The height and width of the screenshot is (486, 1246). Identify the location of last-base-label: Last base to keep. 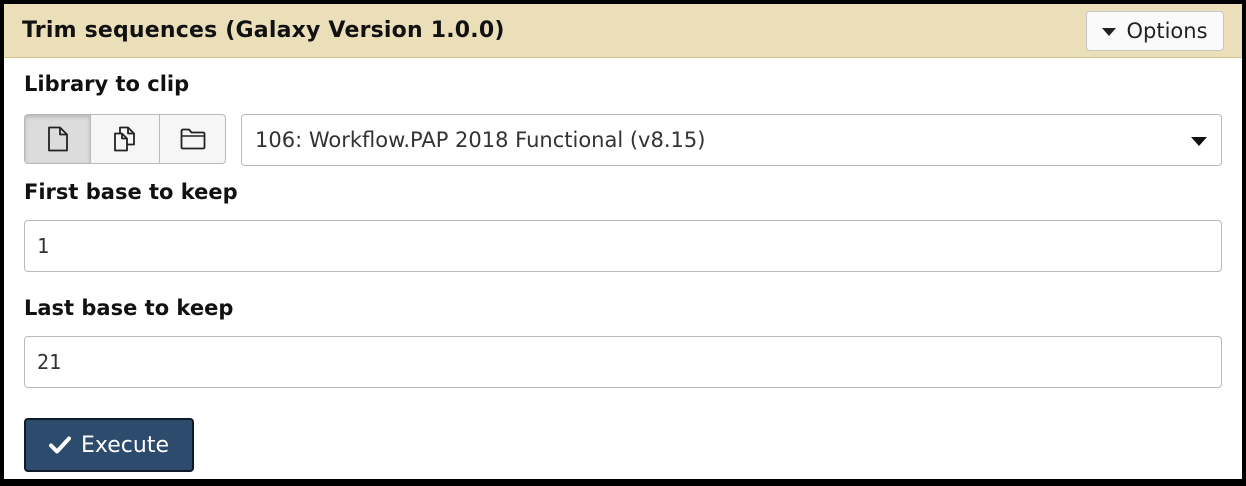
(129, 308).